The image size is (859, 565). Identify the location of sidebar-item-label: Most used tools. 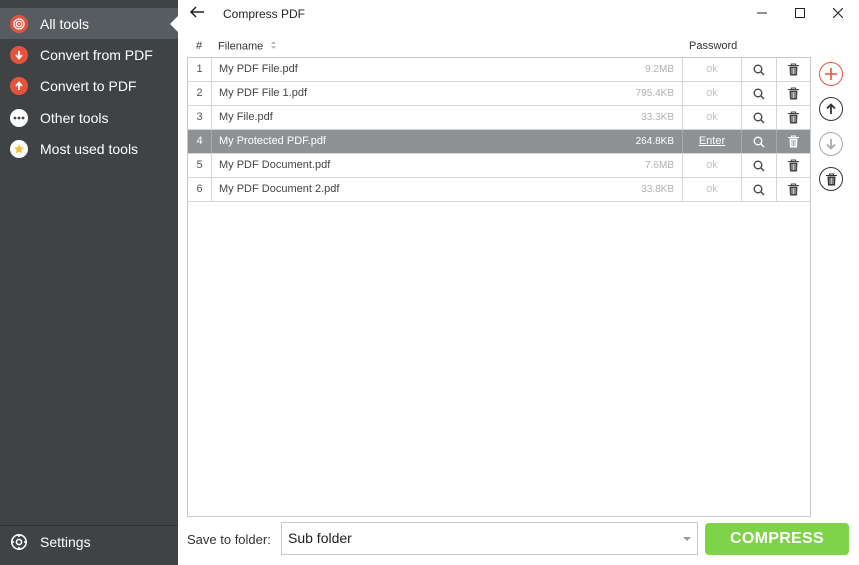
(89, 148).